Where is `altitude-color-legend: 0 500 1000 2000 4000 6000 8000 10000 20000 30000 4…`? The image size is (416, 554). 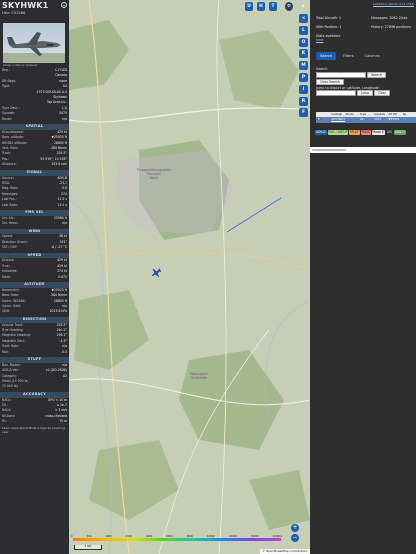 altitude-color-legend: 0 500 1000 2000 4000 6000 8000 10000 20000 30000 4… is located at coordinates (177, 538).